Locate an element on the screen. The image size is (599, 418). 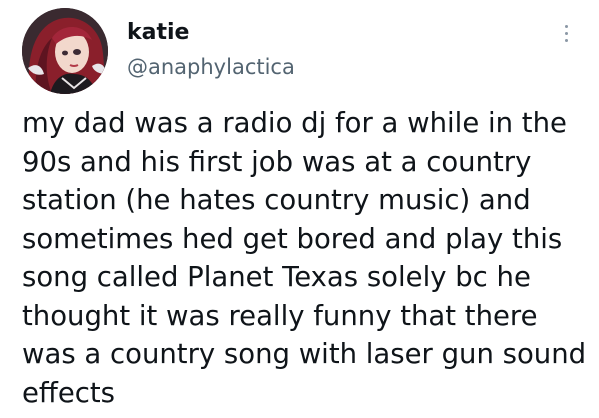
more-vertical-icon is located at coordinates (566, 36).